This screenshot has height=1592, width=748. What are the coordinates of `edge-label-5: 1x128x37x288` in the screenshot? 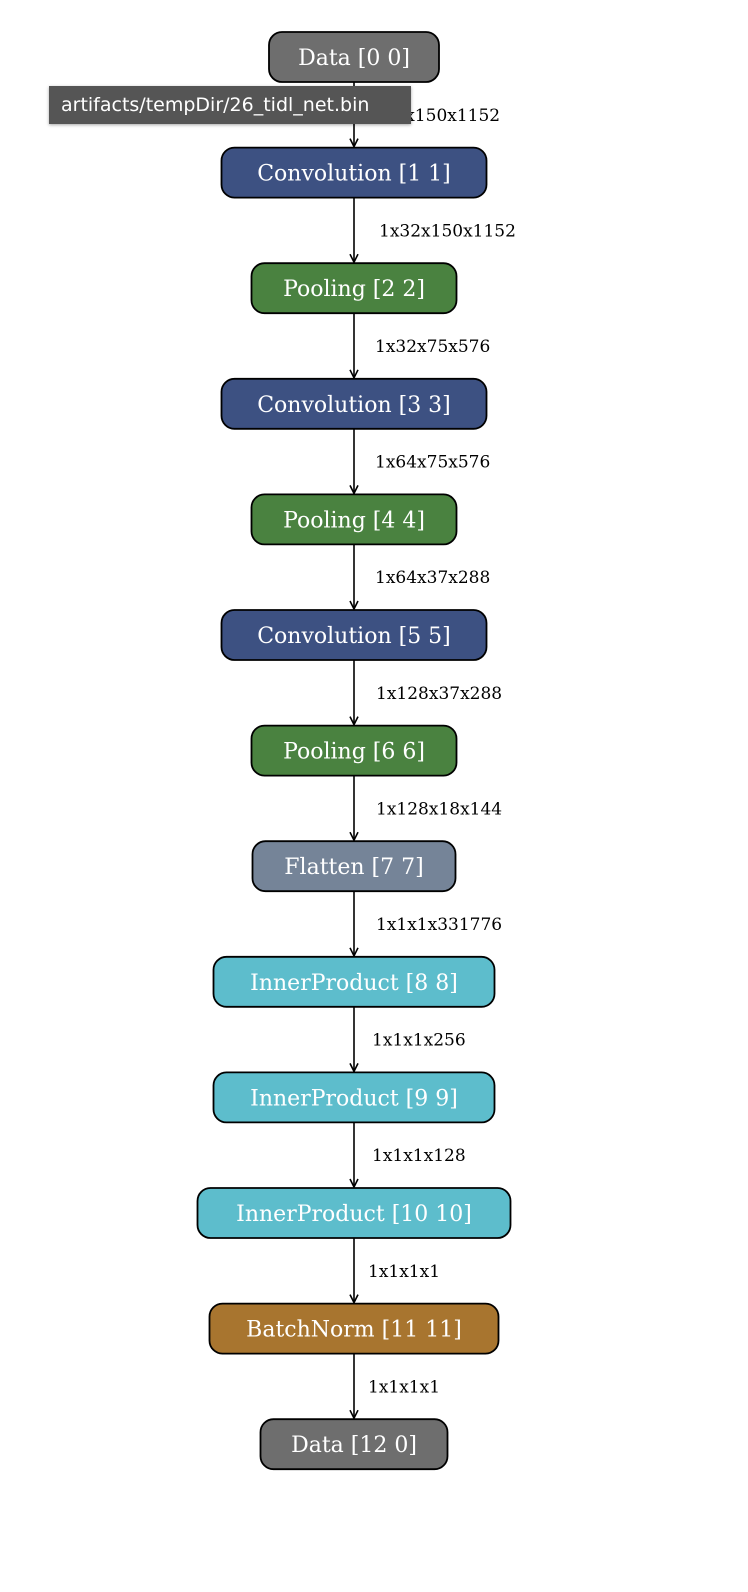 It's located at (439, 694).